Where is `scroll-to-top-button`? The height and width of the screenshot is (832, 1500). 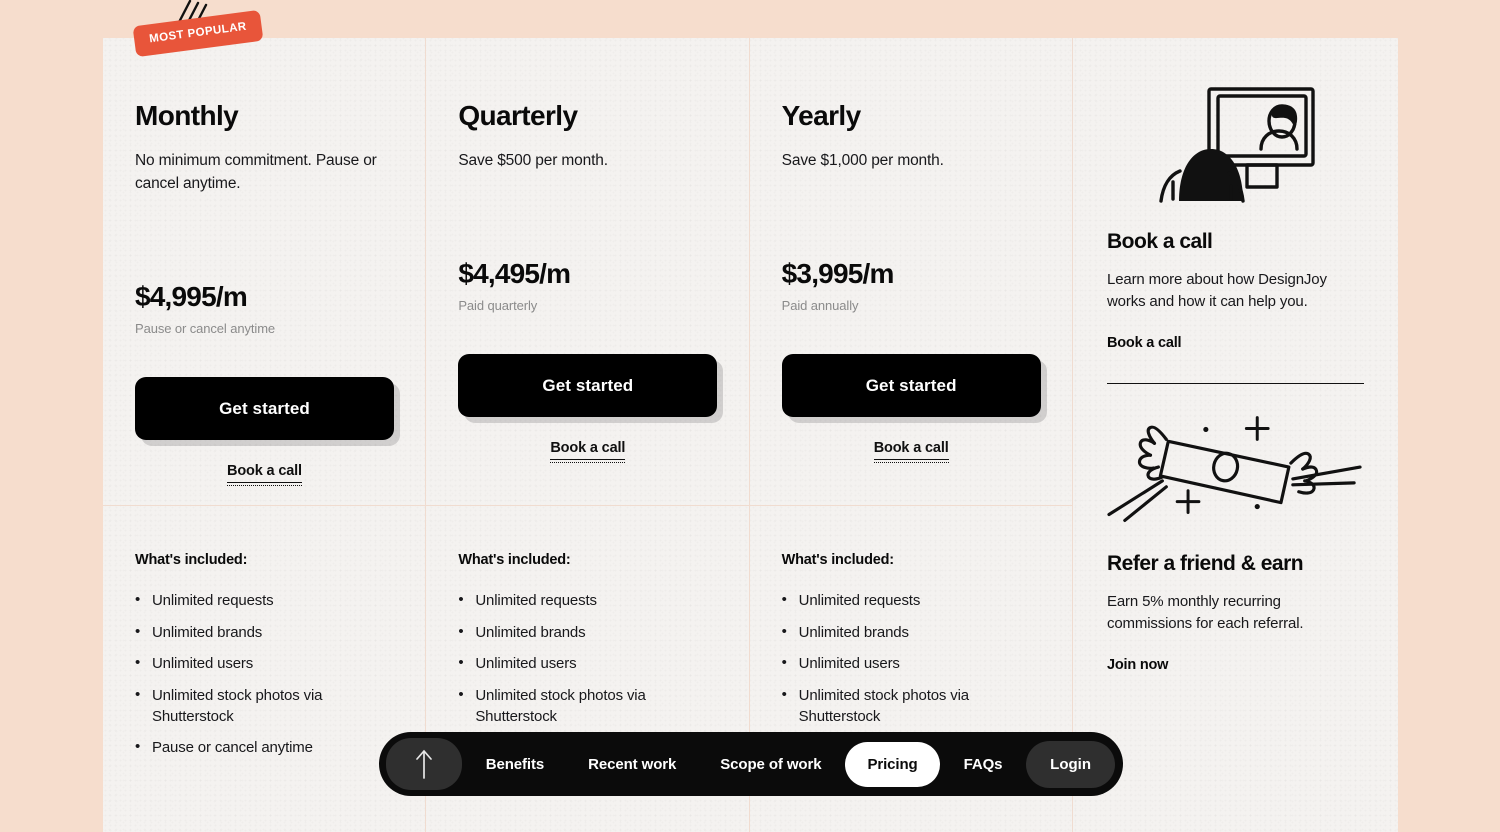 scroll-to-top-button is located at coordinates (424, 764).